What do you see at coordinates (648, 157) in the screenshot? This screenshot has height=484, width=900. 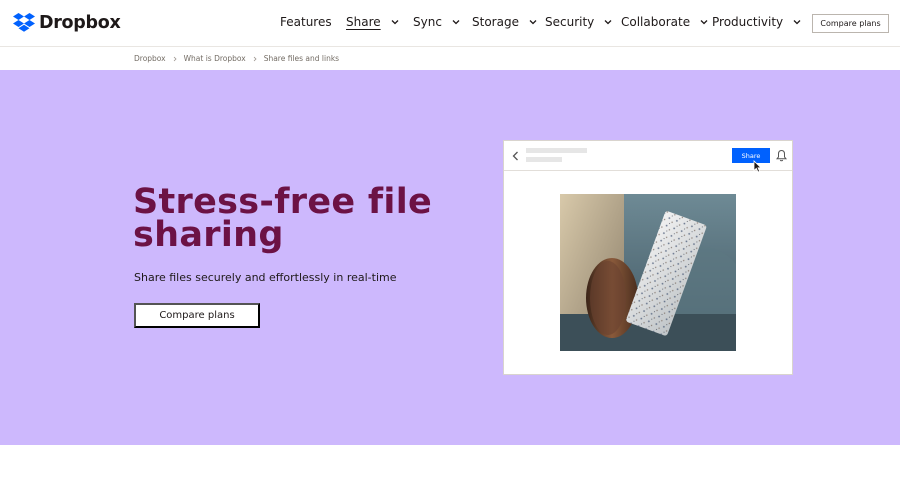 I see `mockup-toolbar: Share` at bounding box center [648, 157].